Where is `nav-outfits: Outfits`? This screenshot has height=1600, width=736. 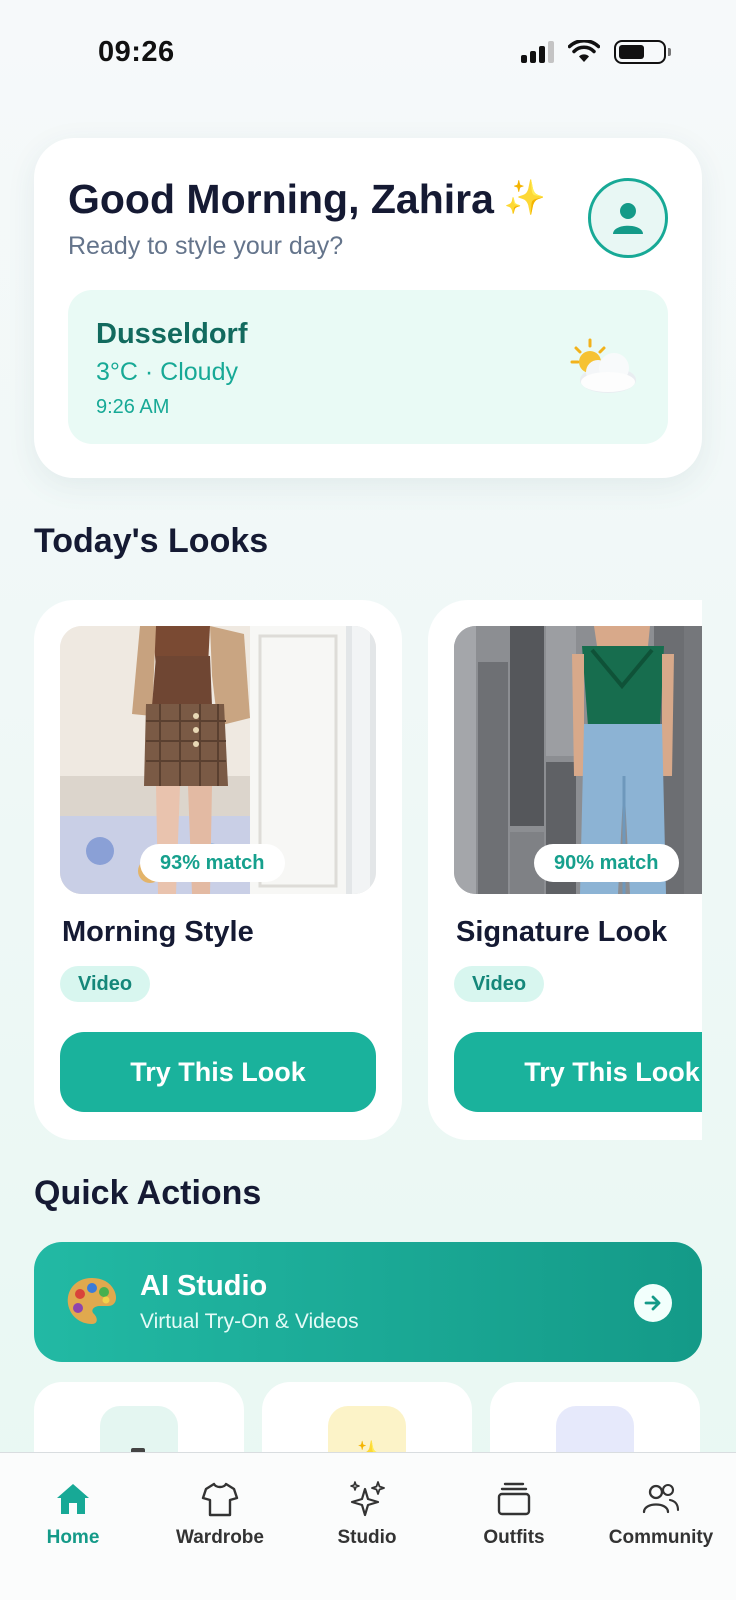 nav-outfits: Outfits is located at coordinates (514, 1514).